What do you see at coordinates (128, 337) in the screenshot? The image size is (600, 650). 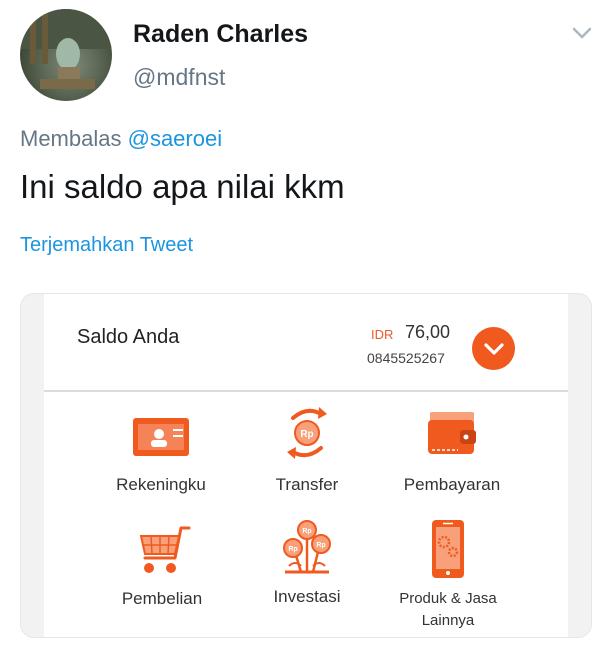 I see `balance-label: Saldo Anda` at bounding box center [128, 337].